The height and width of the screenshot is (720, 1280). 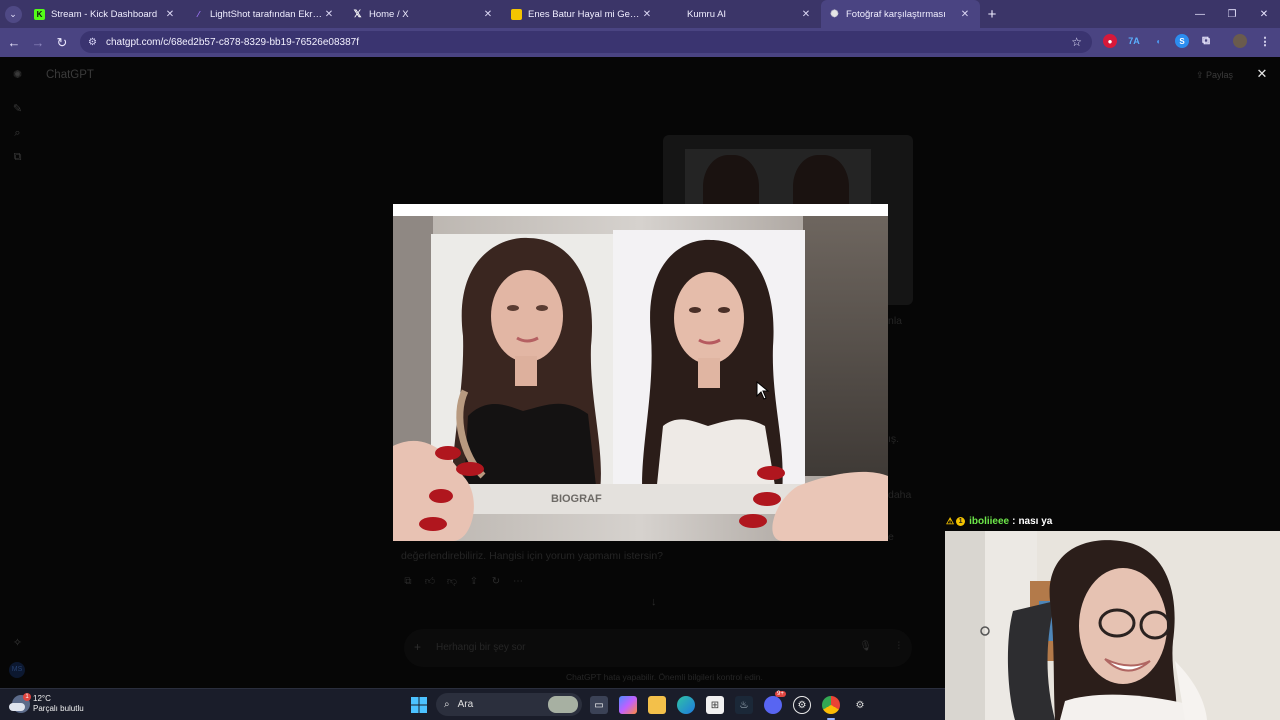 What do you see at coordinates (70, 75) in the screenshot?
I see `model-selector: ChatGPT` at bounding box center [70, 75].